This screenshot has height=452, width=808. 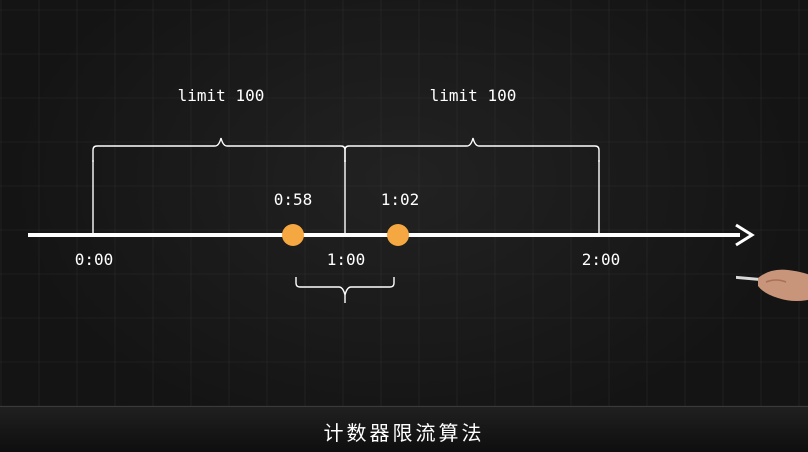 What do you see at coordinates (400, 199) in the screenshot?
I see `request-label-2: 1:02` at bounding box center [400, 199].